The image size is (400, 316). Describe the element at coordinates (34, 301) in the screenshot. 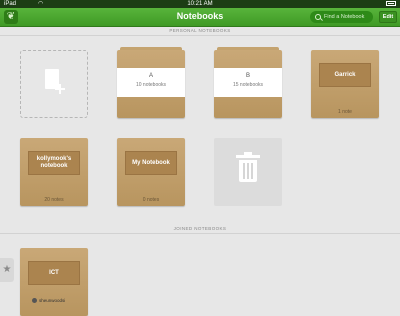

I see `avatar` at that location.